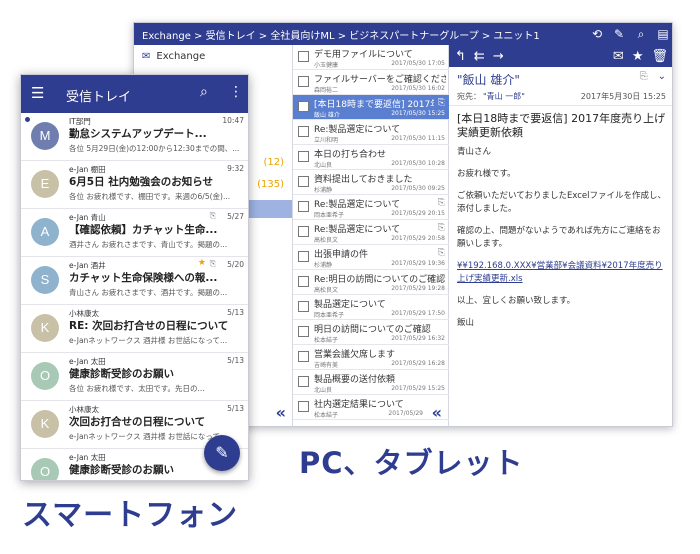 Image resolution: width=700 pixels, height=554 pixels. Describe the element at coordinates (371, 232) in the screenshot. I see `message-row: Re:製品選定について ⎘ 高松良文 2017/05/29 20:58` at that location.